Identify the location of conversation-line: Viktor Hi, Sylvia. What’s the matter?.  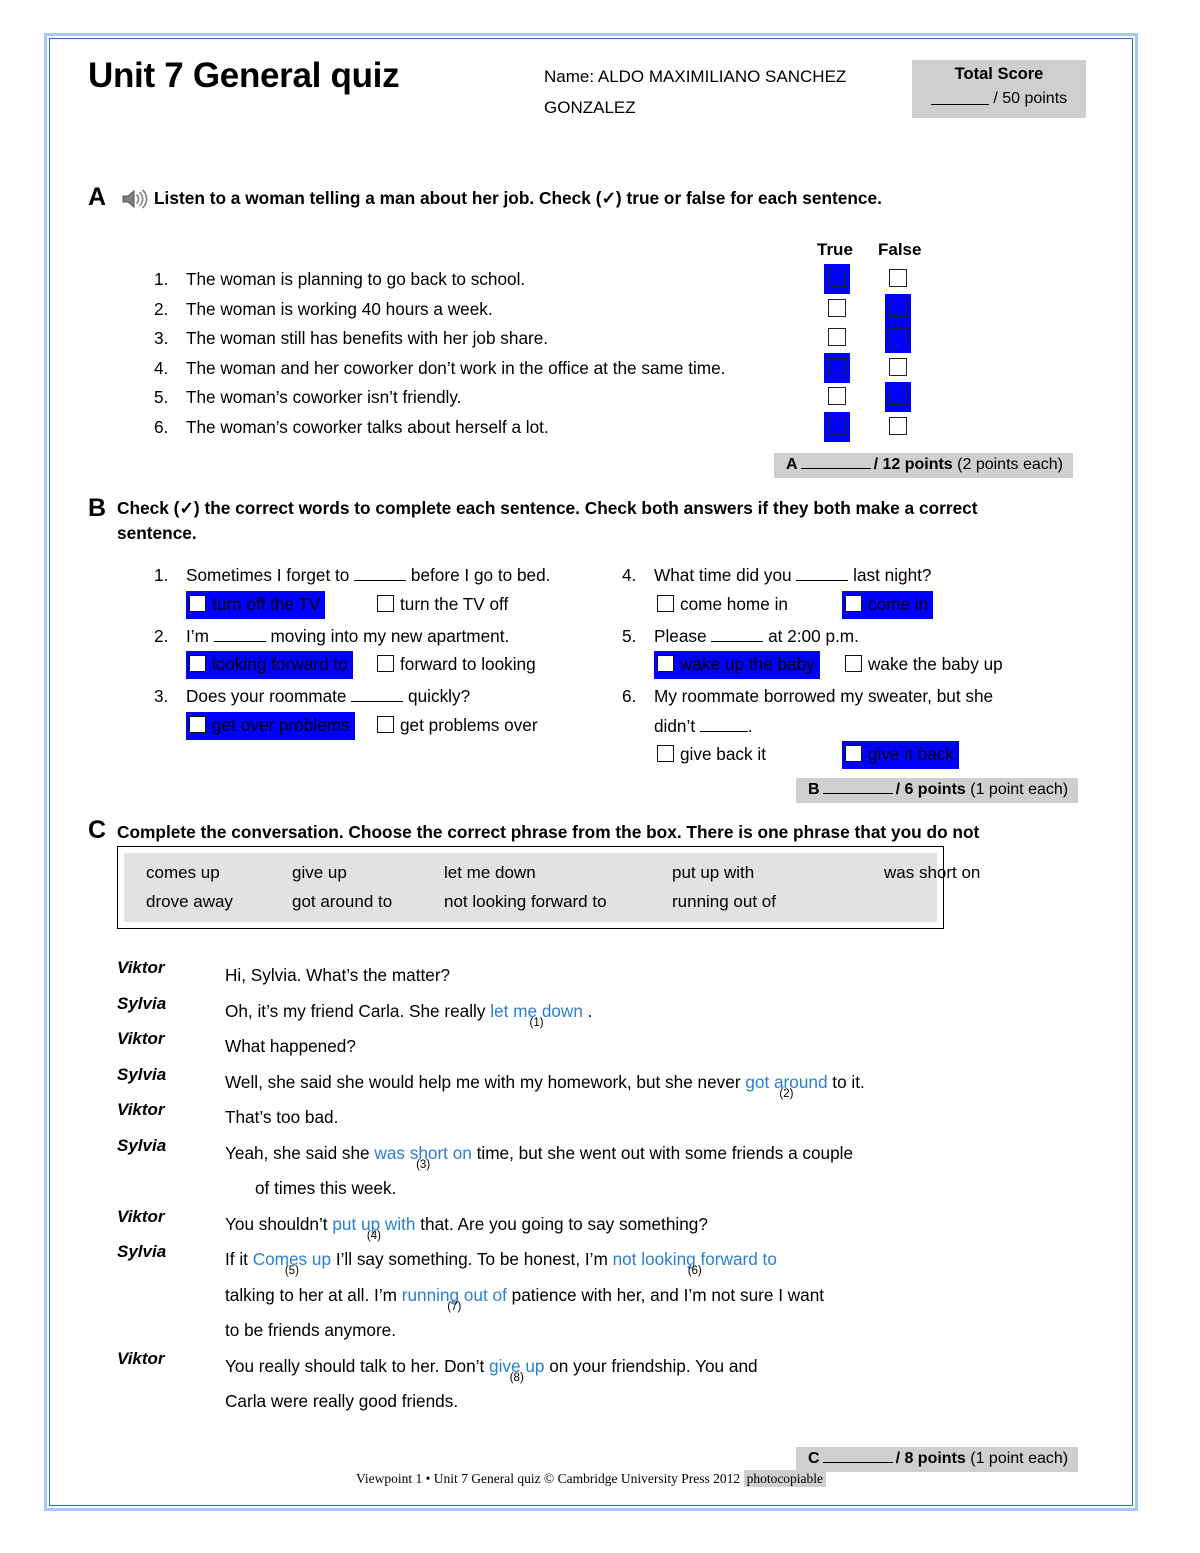
(567, 976).